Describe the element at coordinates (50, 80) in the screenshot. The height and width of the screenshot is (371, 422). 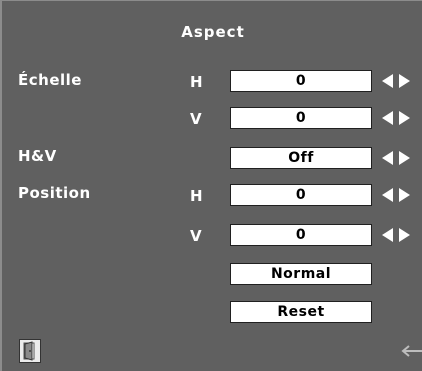
I see `scale-label: Échelle` at that location.